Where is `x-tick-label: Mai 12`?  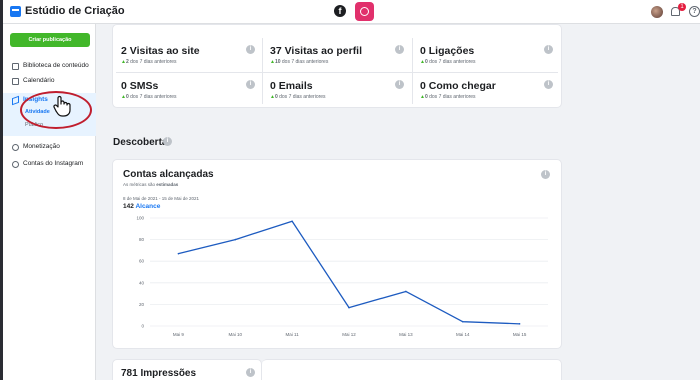
x-tick-label: Mai 12 is located at coordinates (349, 334).